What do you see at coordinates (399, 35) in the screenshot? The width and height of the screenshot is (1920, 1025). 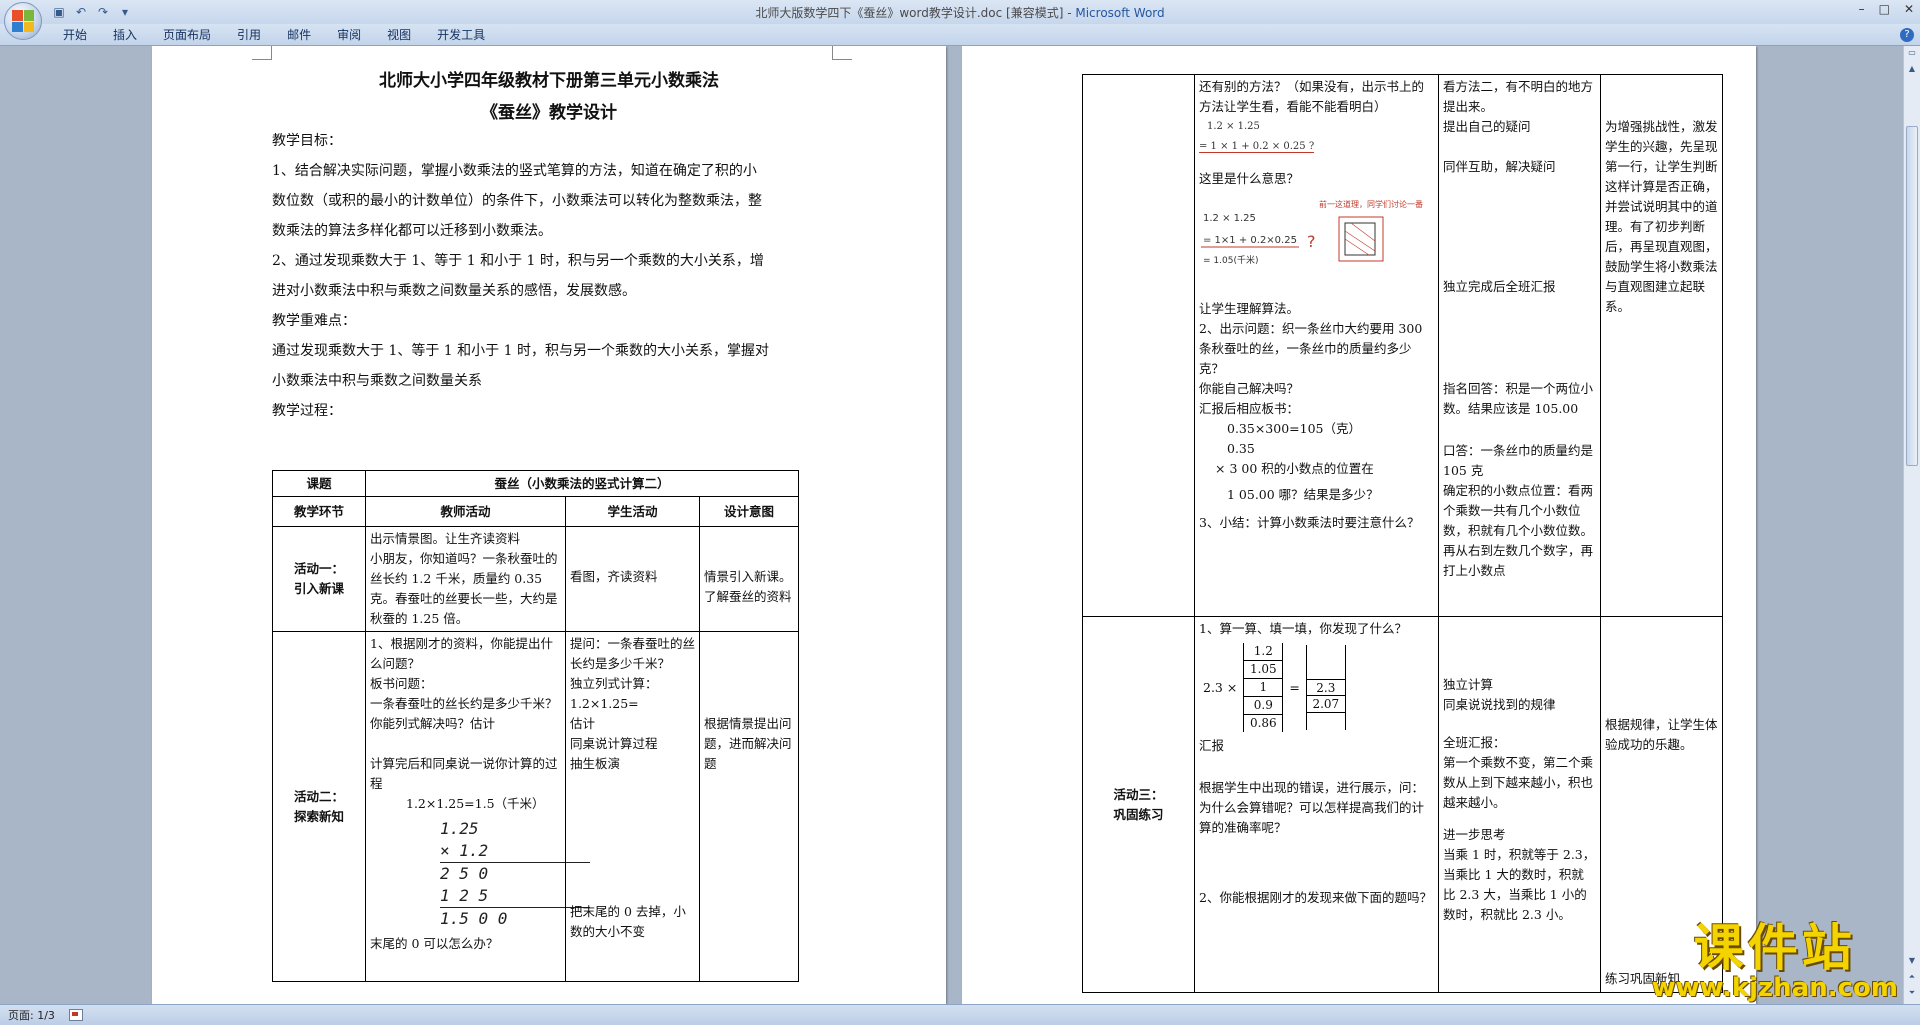 I see `tab-view: 视图` at bounding box center [399, 35].